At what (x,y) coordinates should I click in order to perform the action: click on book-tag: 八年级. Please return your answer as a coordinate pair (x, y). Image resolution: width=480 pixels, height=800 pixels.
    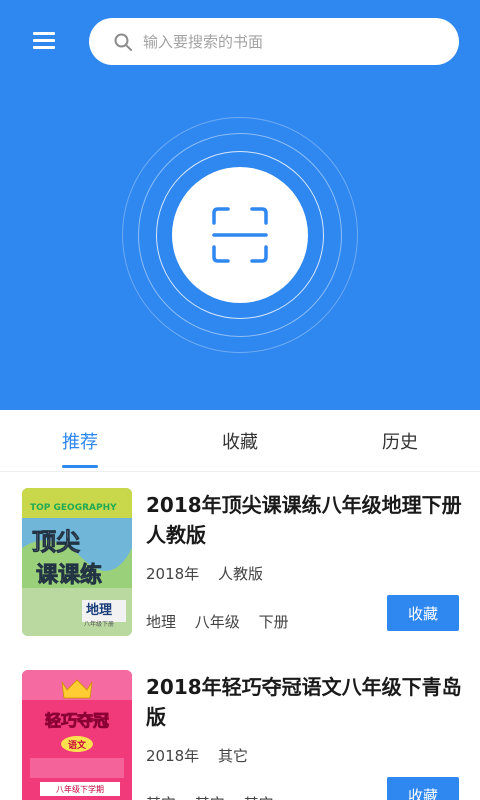
    Looking at the image, I should click on (217, 622).